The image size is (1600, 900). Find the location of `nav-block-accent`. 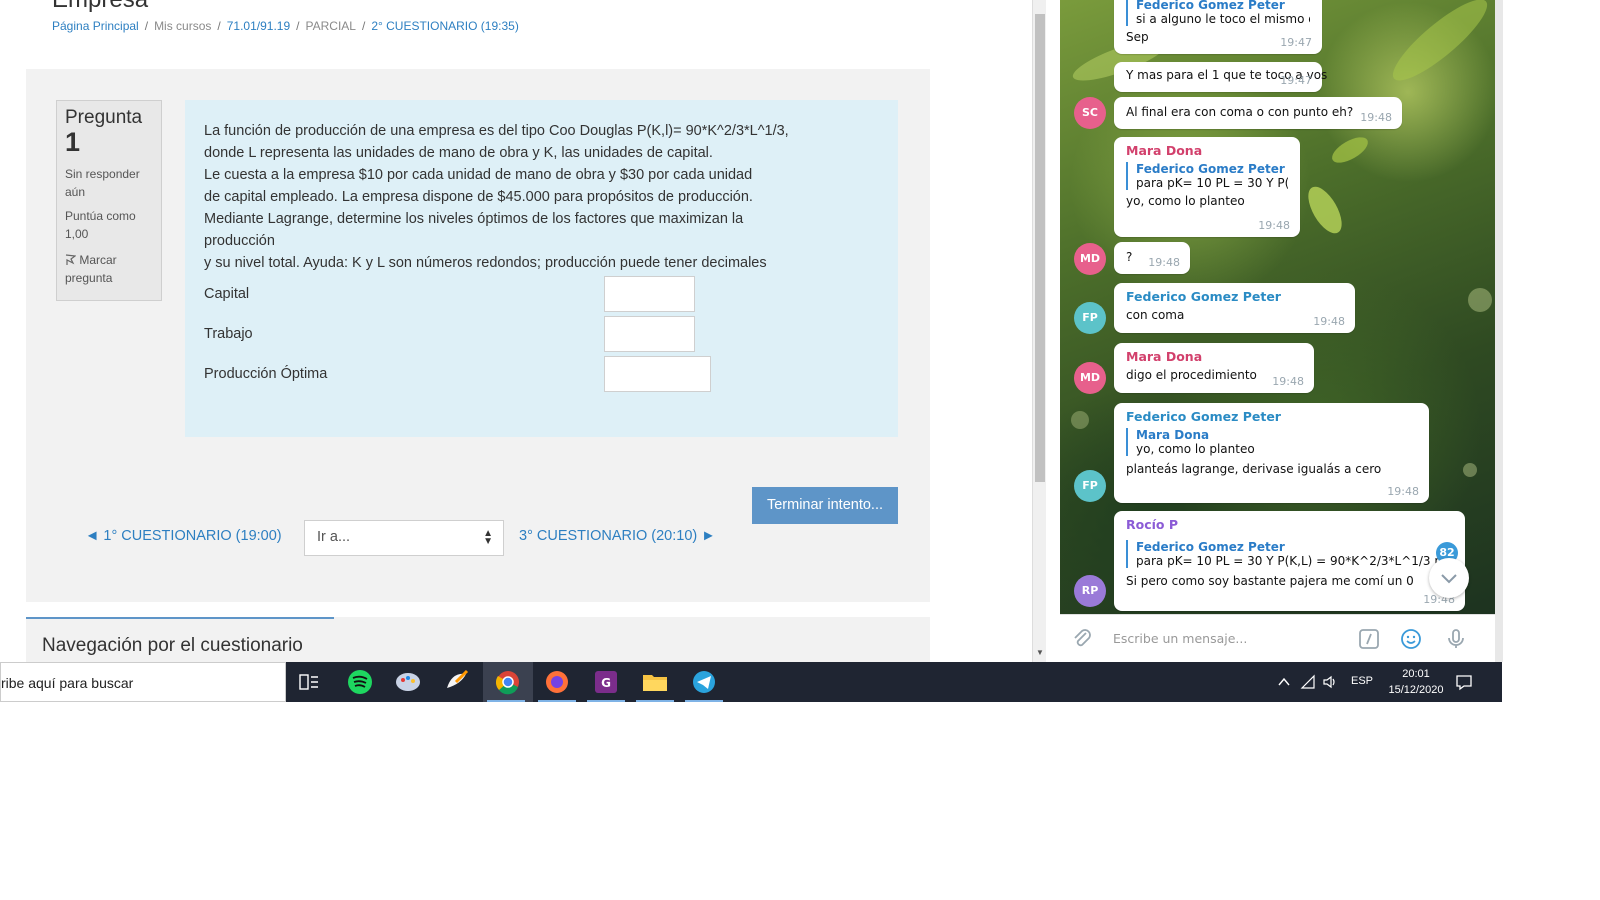

nav-block-accent is located at coordinates (180, 618).